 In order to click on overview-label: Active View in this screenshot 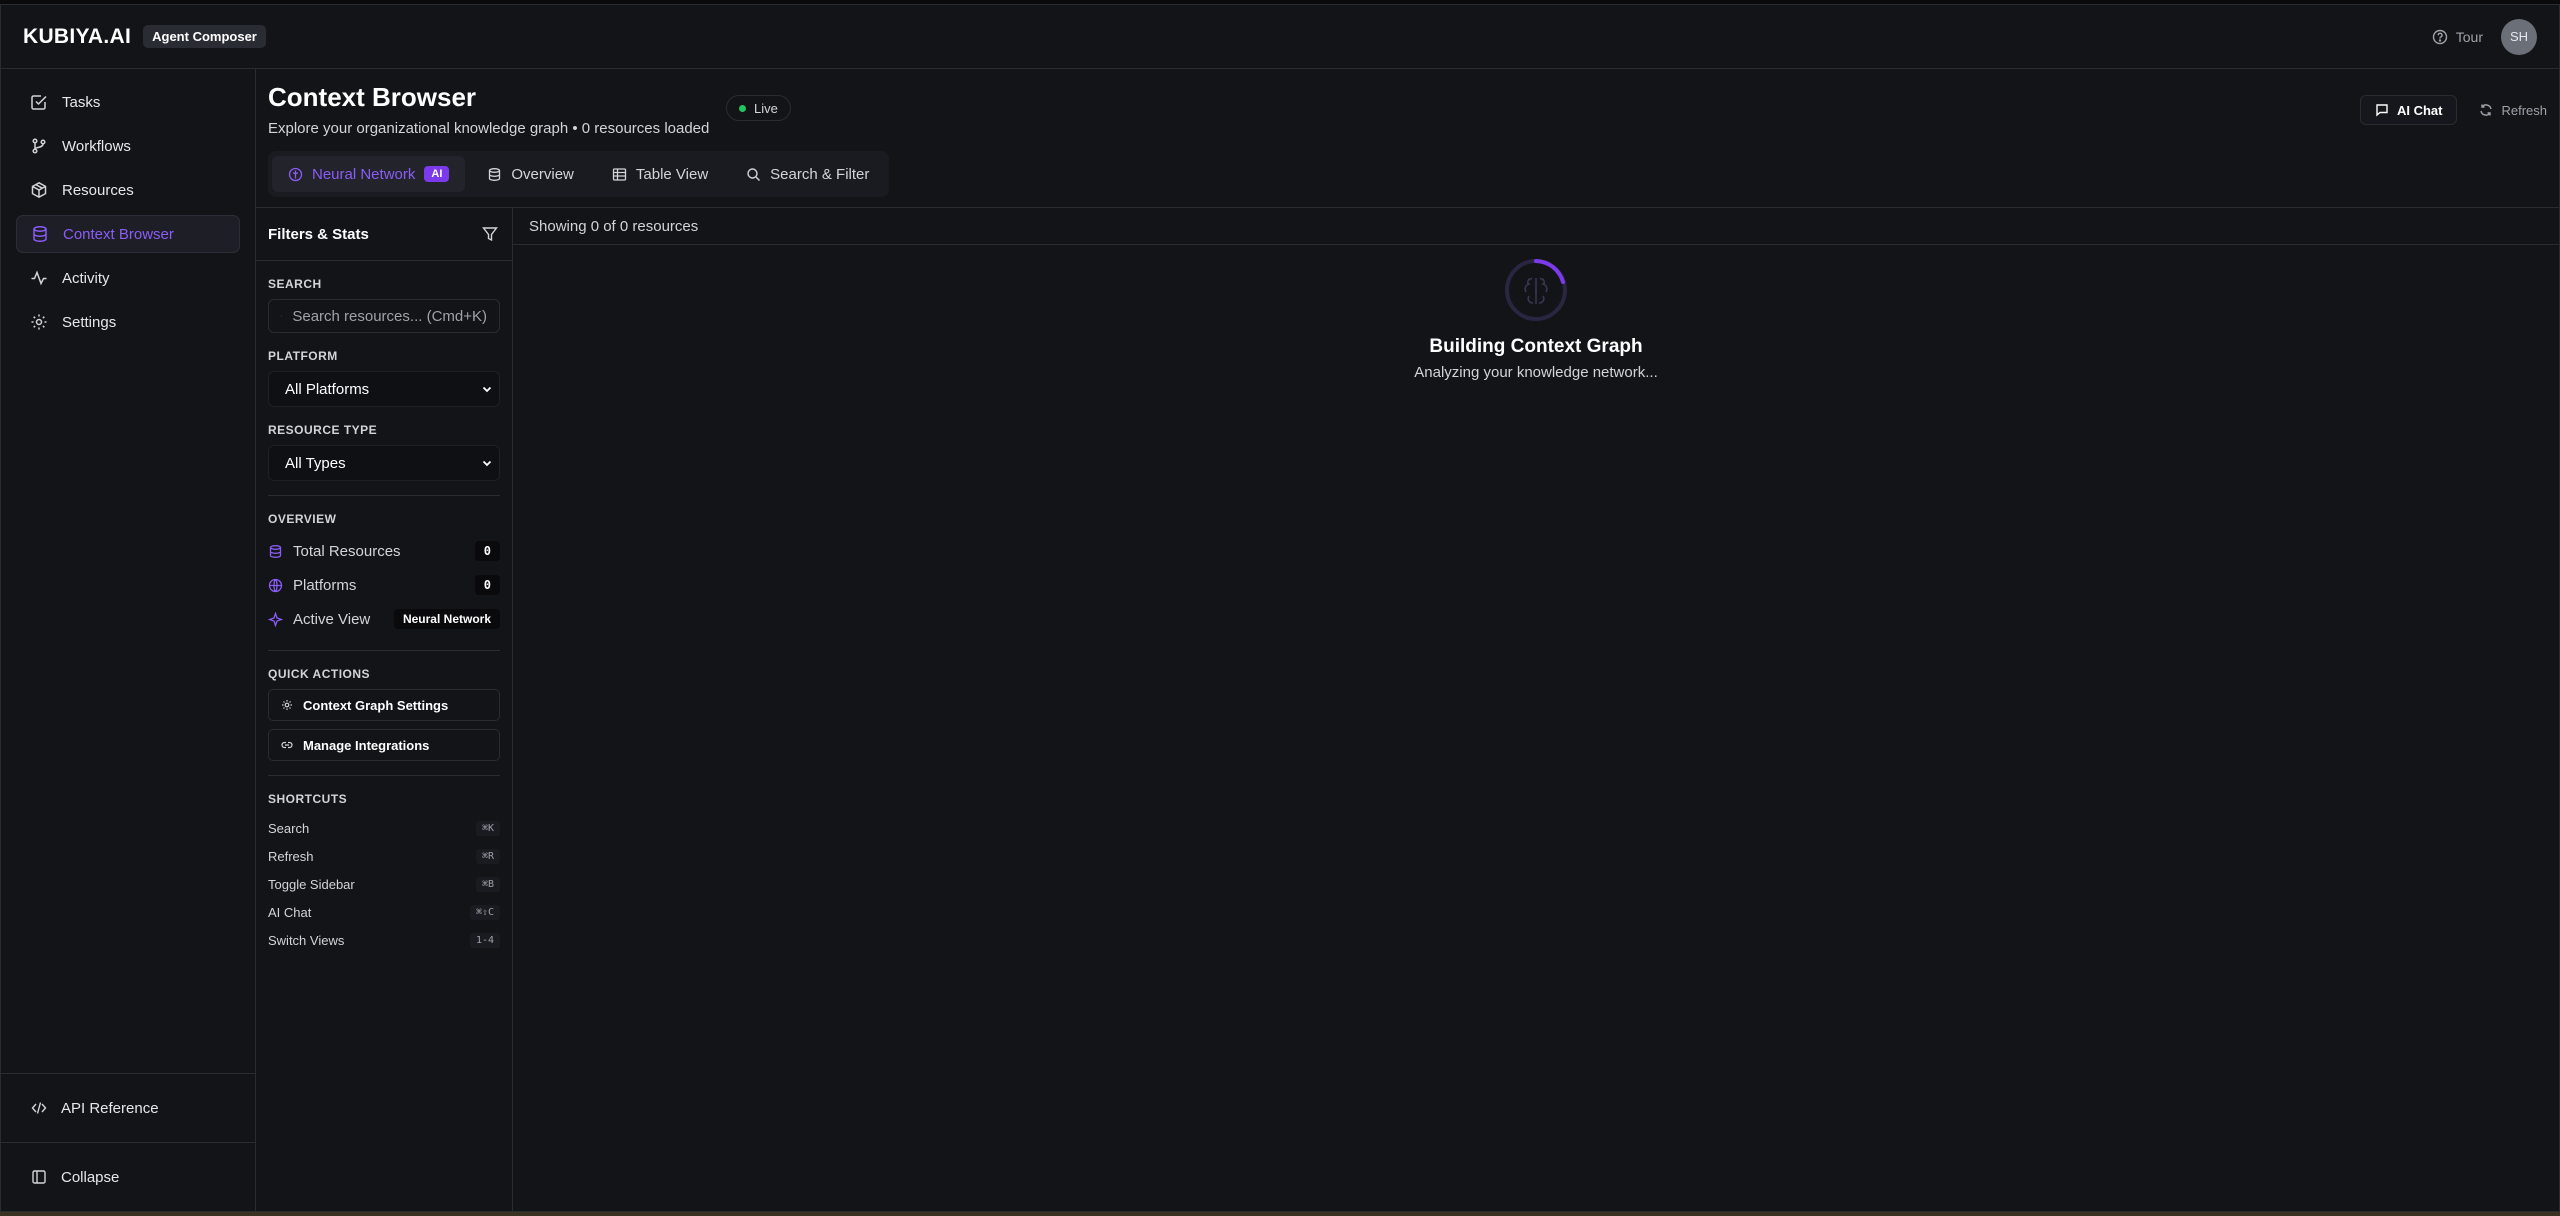, I will do `click(332, 619)`.